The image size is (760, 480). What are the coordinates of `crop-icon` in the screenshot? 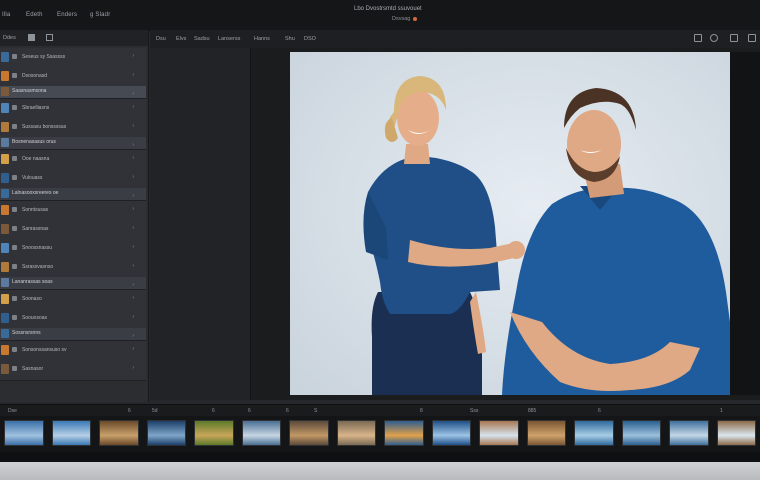 It's located at (698, 38).